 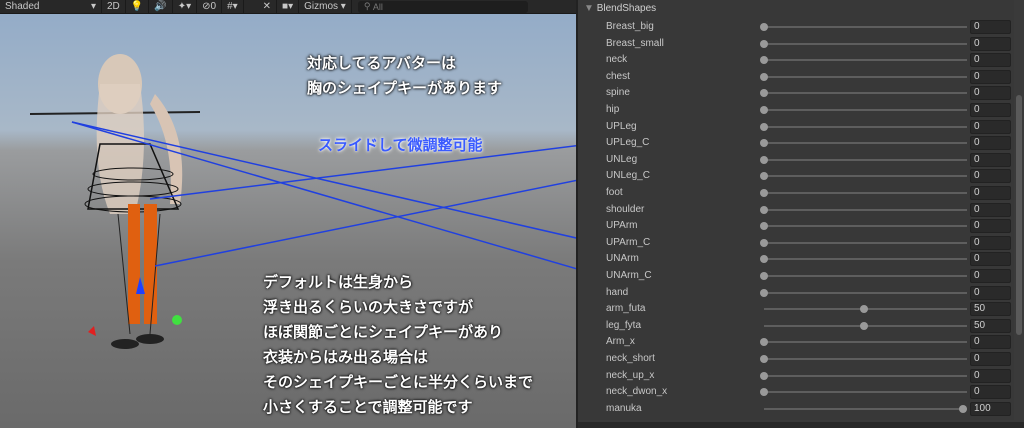 What do you see at coordinates (346, 357) in the screenshot?
I see `overlay-text: 衣装からはみ出る場合は` at bounding box center [346, 357].